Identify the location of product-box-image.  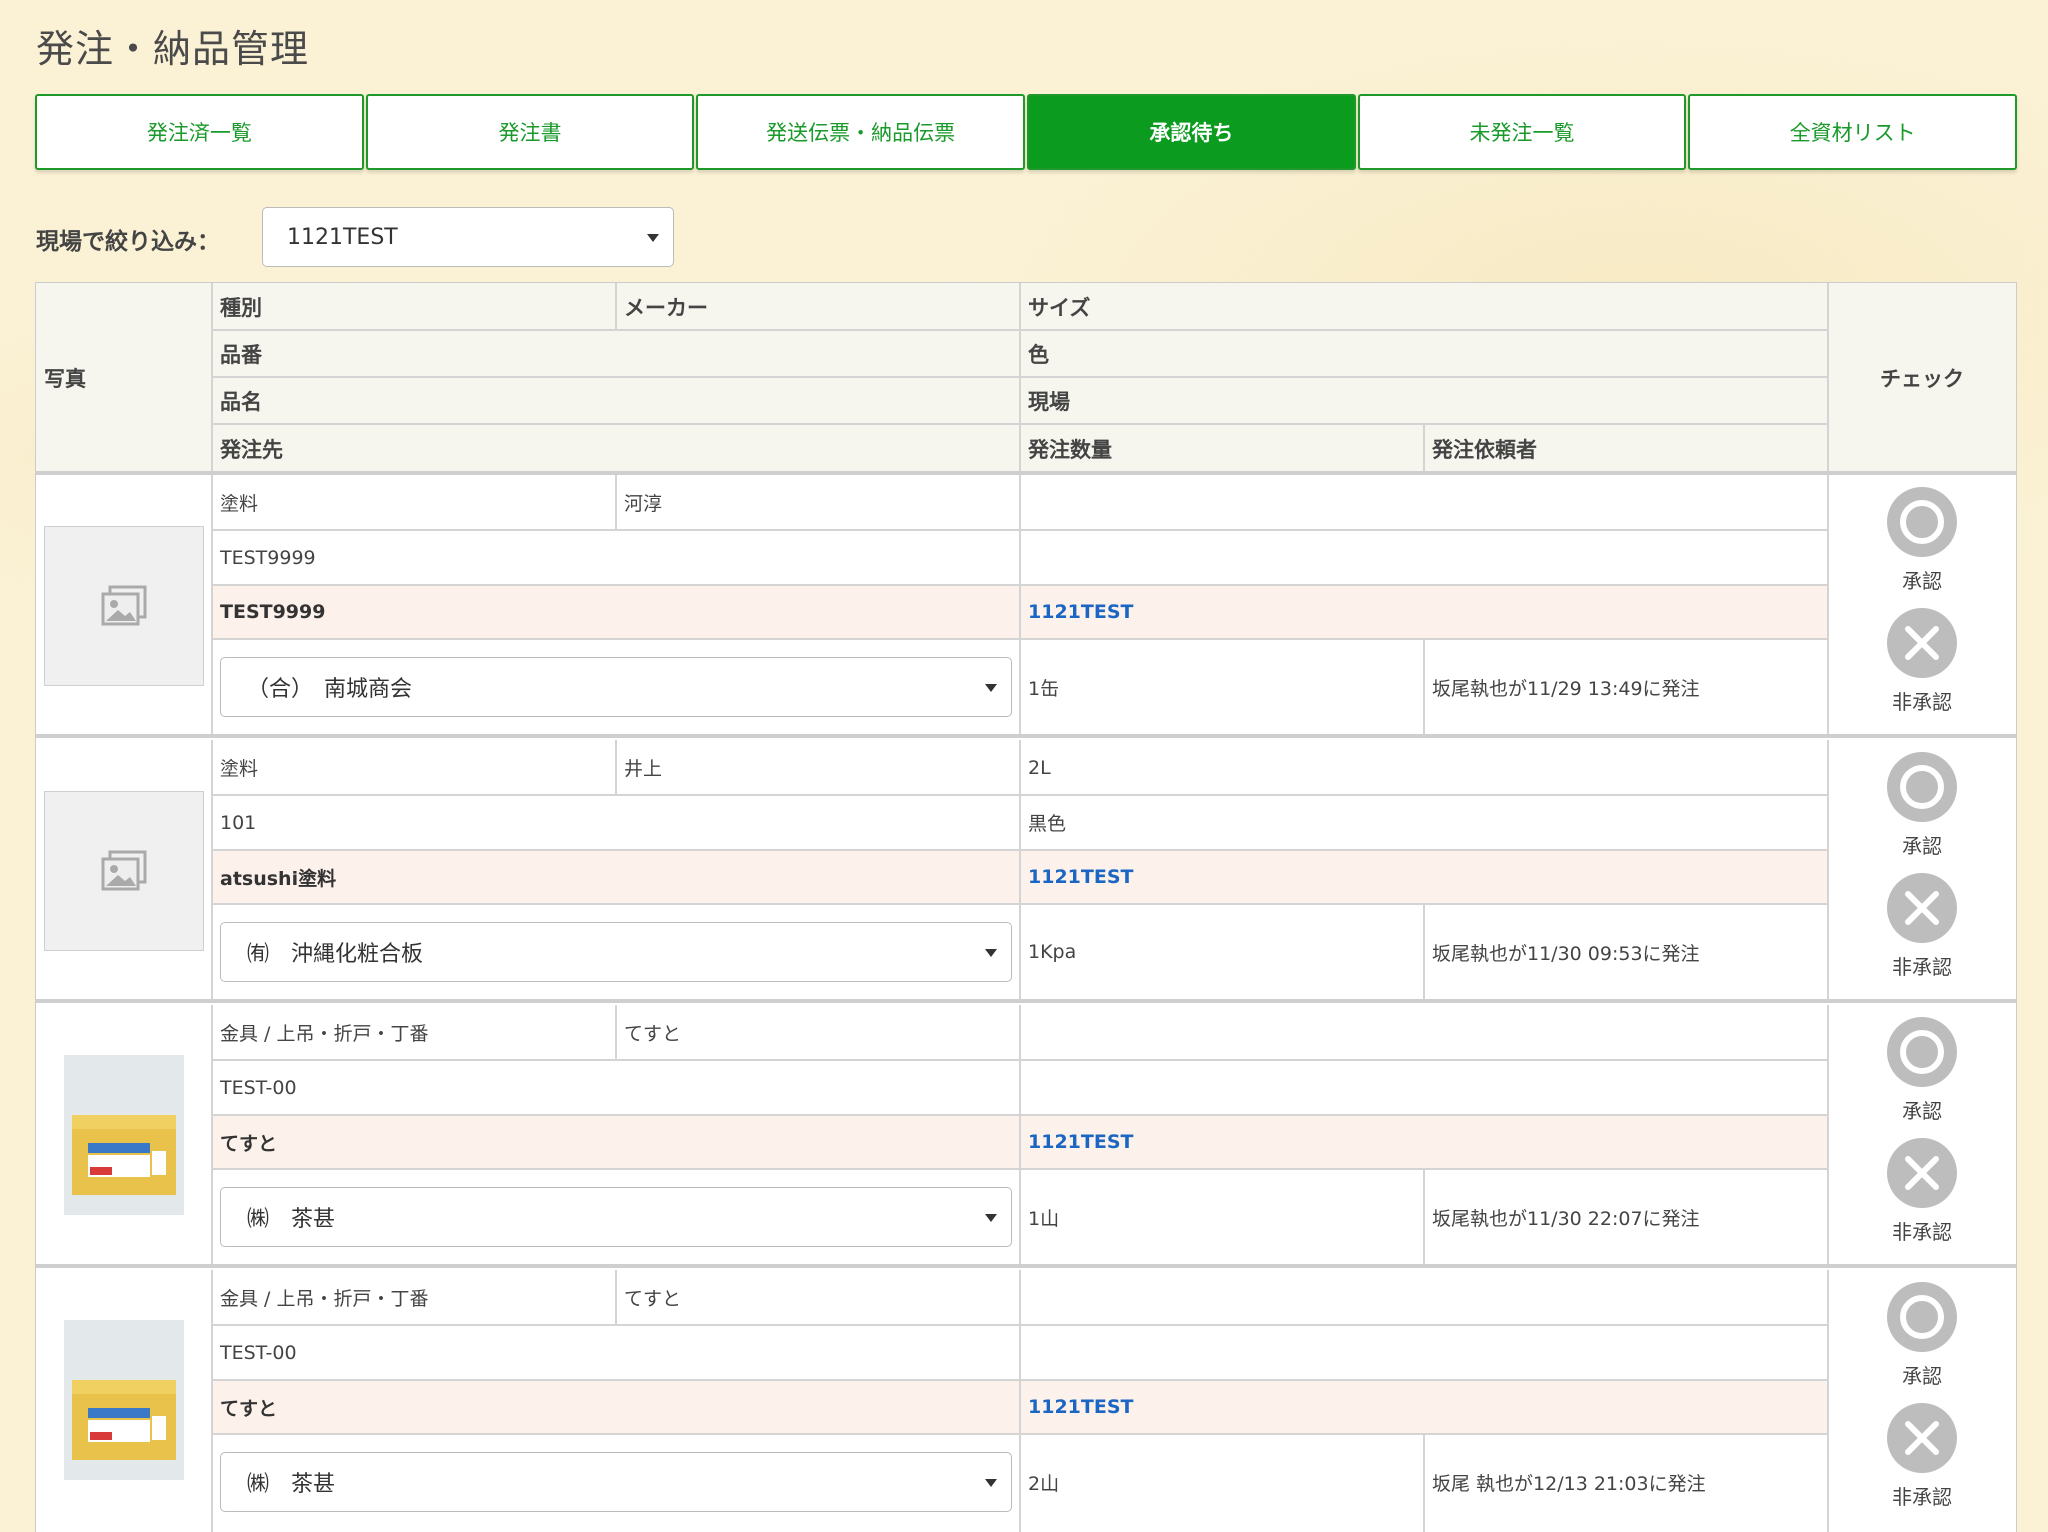
(124, 1400).